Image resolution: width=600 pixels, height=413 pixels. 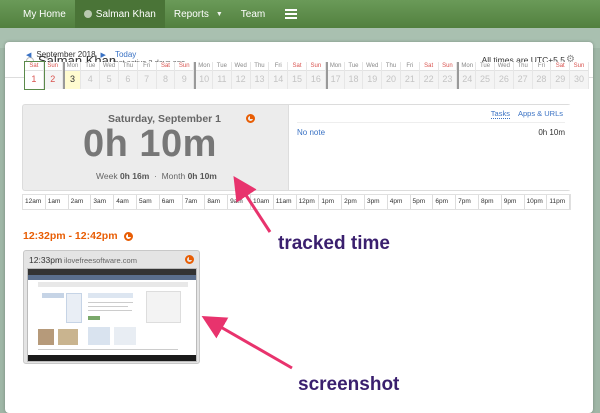 I want to click on timeline-hour: 6am, so click(x=171, y=202).